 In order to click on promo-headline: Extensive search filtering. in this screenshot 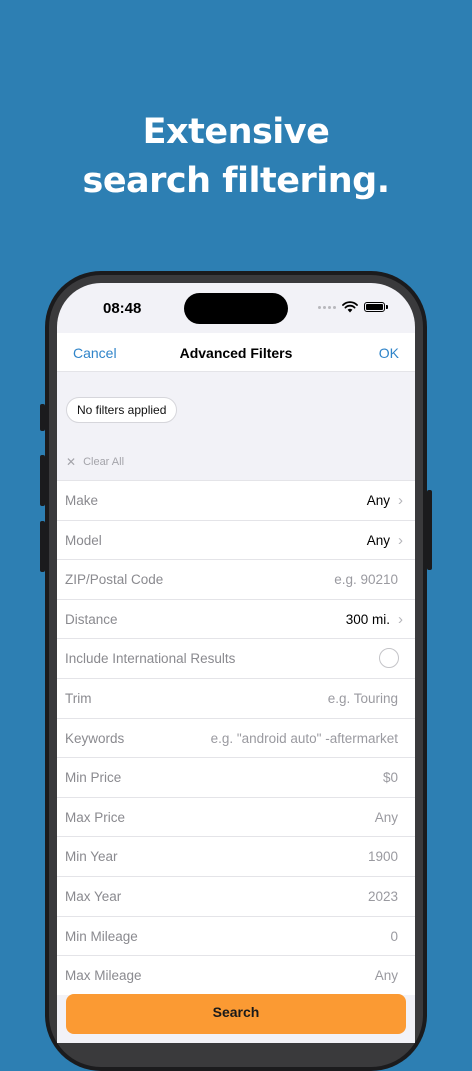, I will do `click(236, 157)`.